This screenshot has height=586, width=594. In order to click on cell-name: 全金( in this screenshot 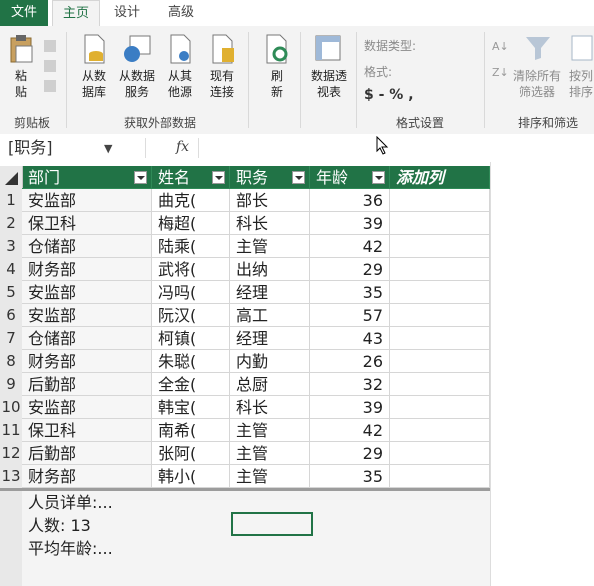, I will do `click(191, 384)`.